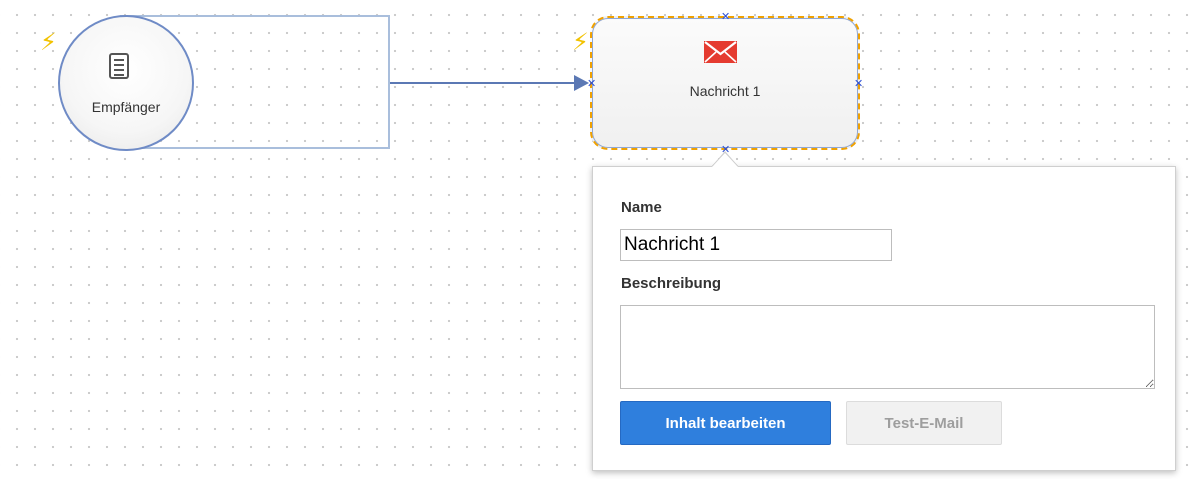 The image size is (1189, 479). I want to click on description-textarea, so click(887, 347).